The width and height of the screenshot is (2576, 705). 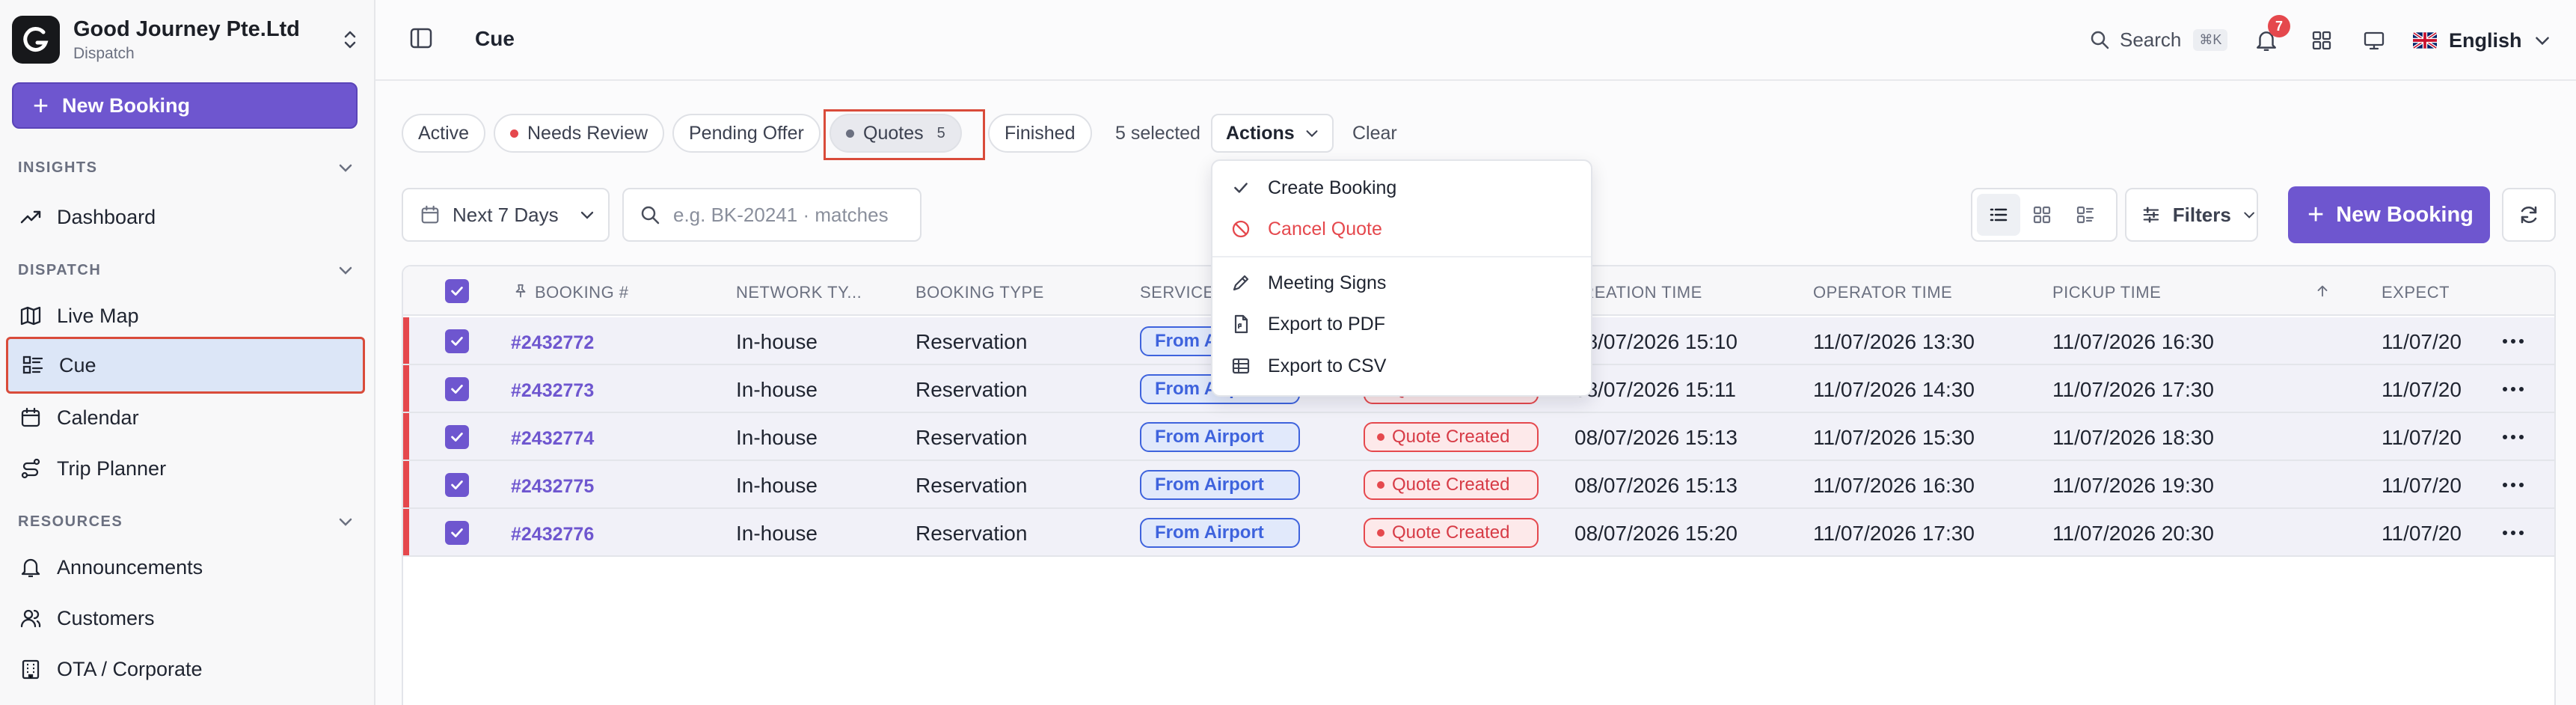 What do you see at coordinates (58, 167) in the screenshot?
I see `section-insights-title: INSIGHTS` at bounding box center [58, 167].